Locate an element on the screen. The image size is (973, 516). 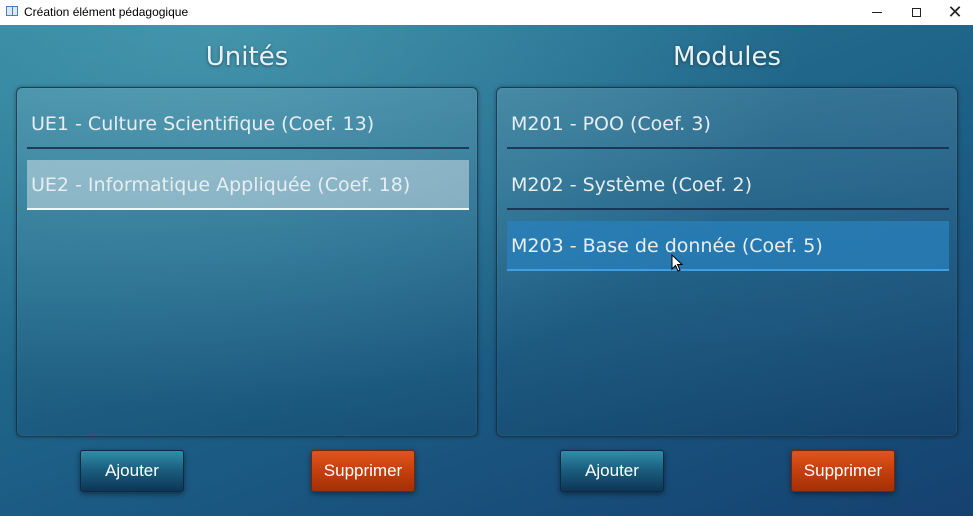
maximize-button is located at coordinates (916, 12).